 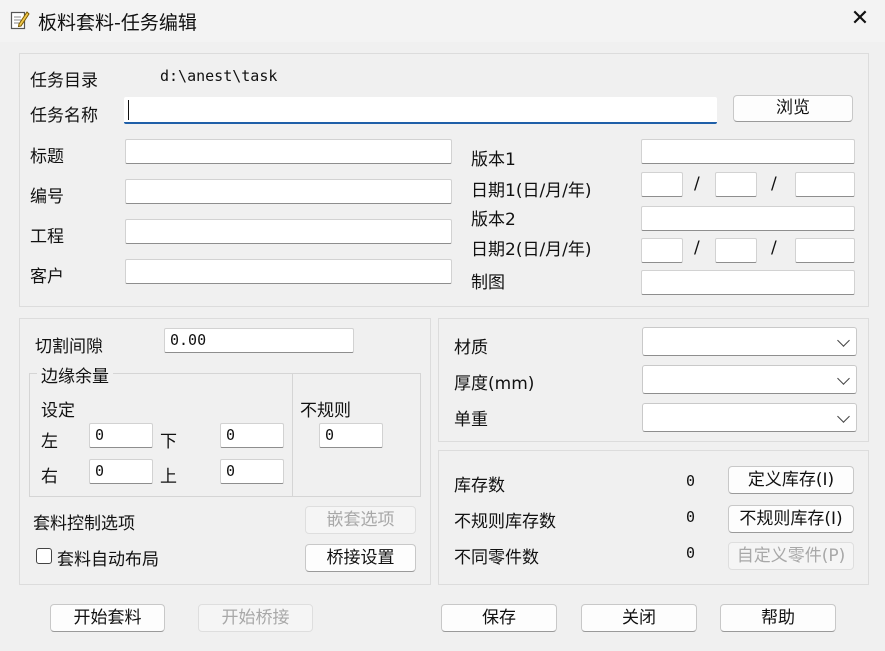 I want to click on distinct-parts-value: 0, so click(x=691, y=553).